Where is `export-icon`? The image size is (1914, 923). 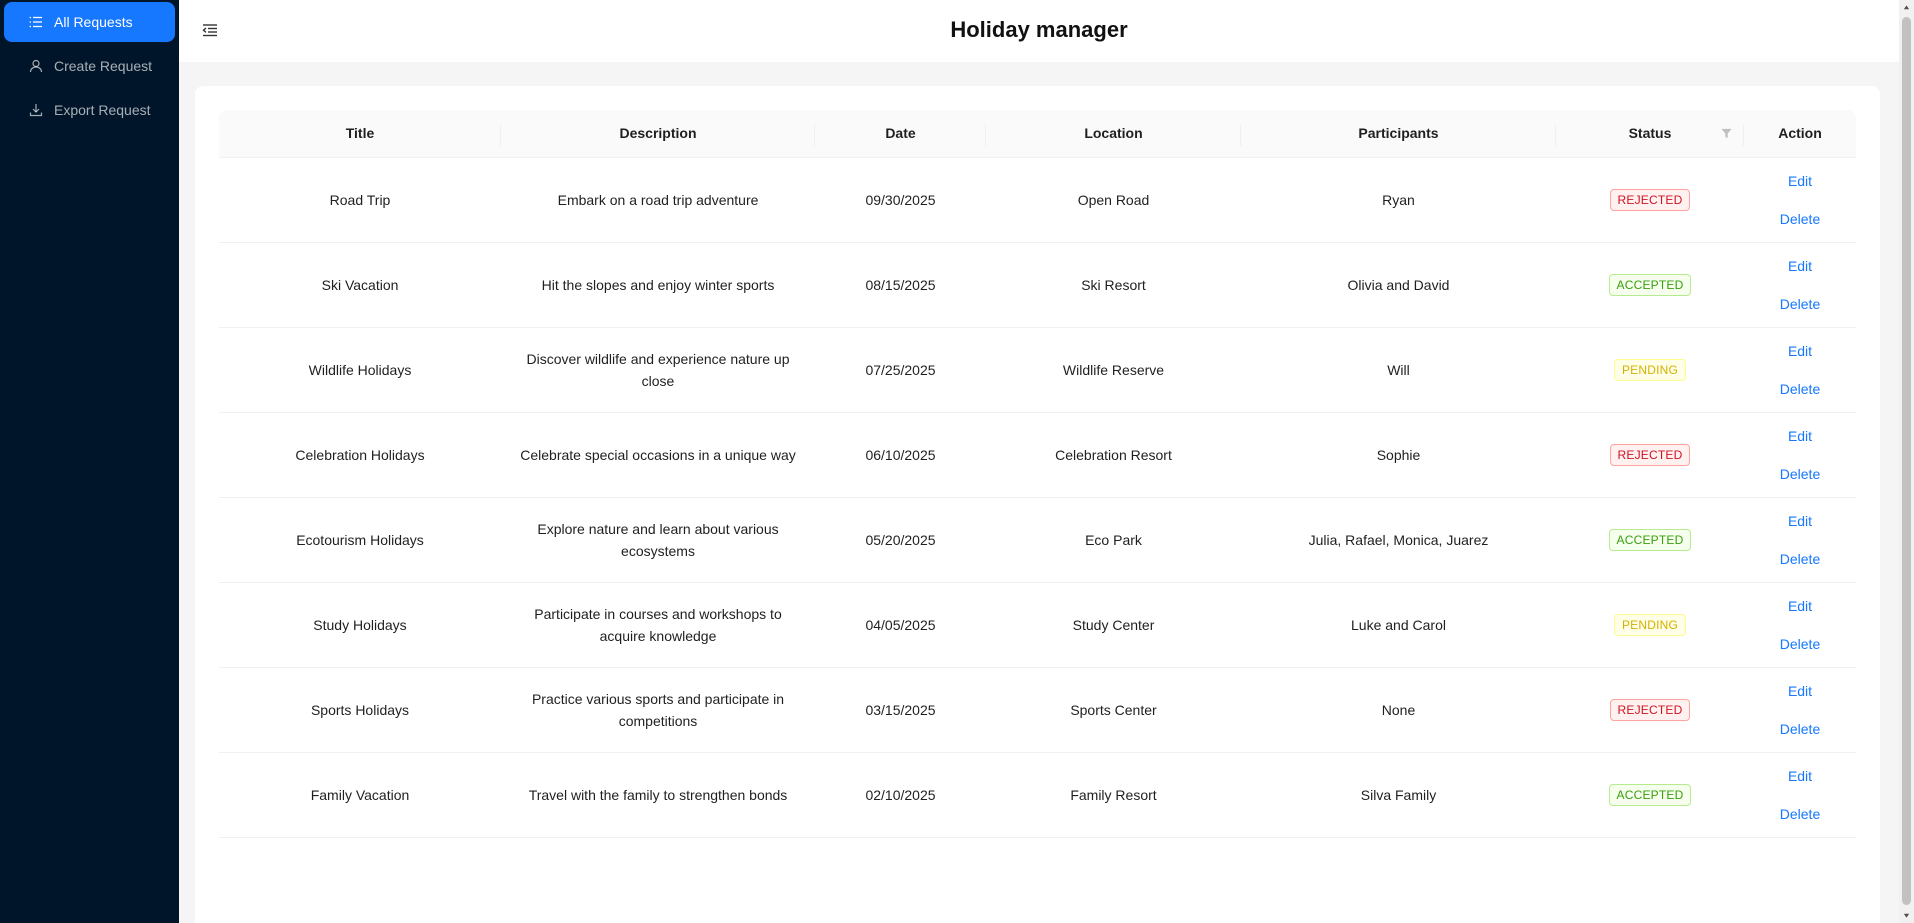 export-icon is located at coordinates (36, 110).